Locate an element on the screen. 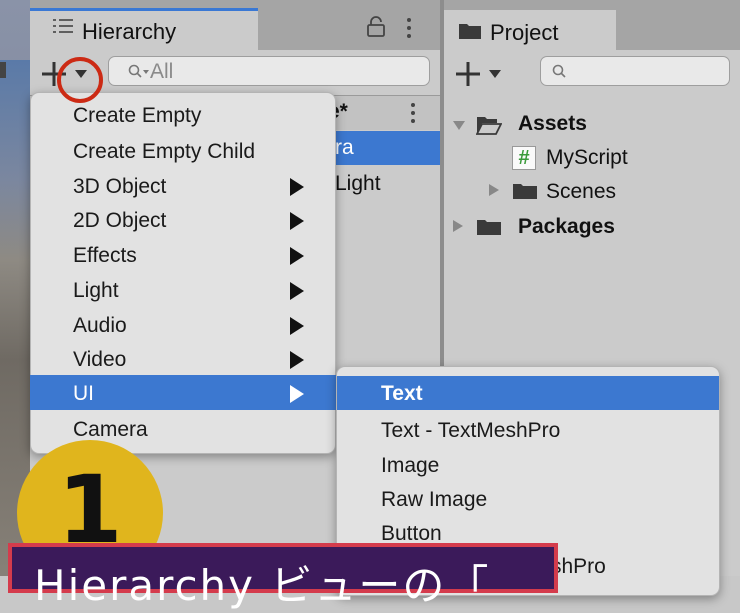  hierarchy-tab-label: Hierarchy is located at coordinates (129, 31).